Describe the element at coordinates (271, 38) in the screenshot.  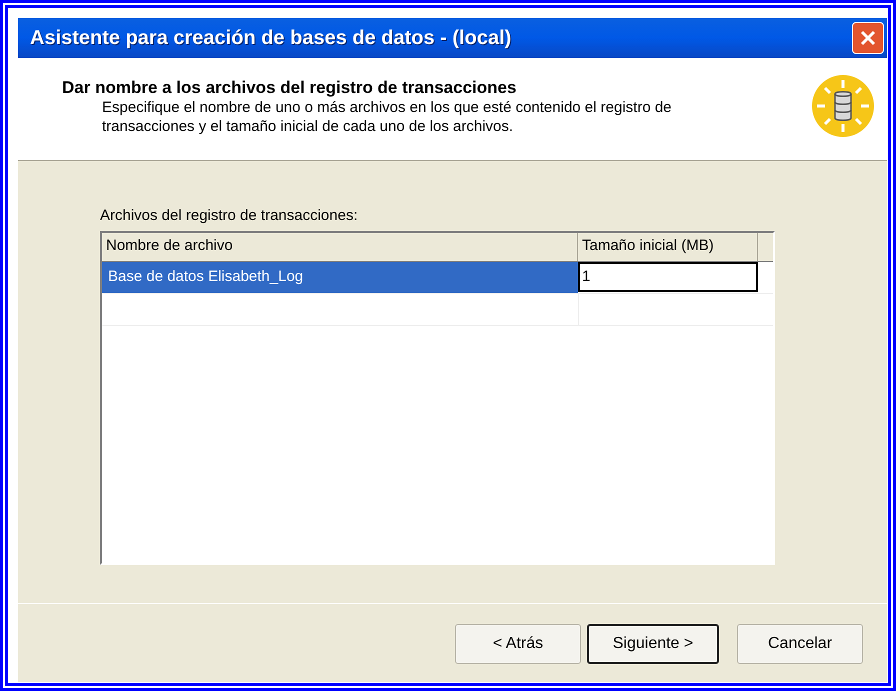
I see `window-title: Asistente para creación de bases de datos - (local)` at that location.